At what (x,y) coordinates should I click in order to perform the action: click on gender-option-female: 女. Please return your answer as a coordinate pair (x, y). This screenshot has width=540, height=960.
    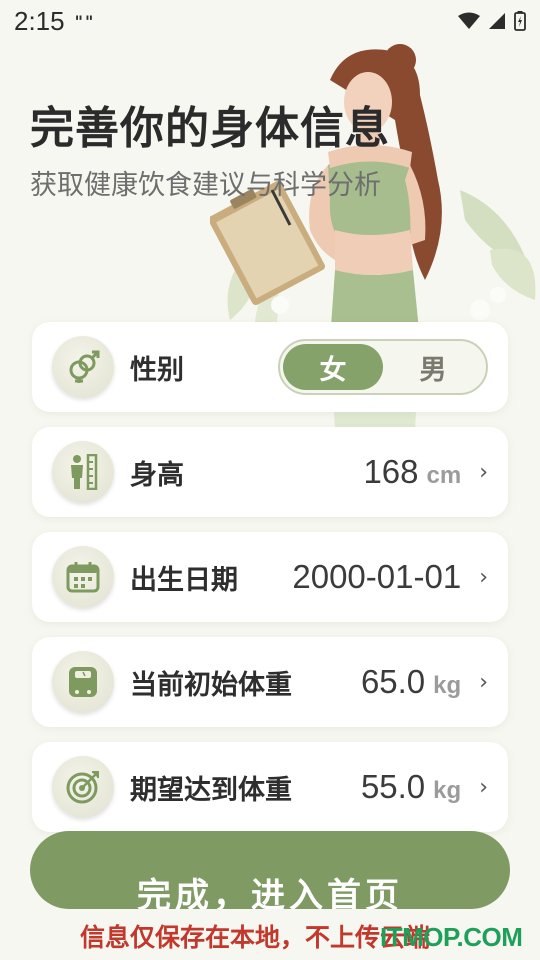
    Looking at the image, I should click on (333, 367).